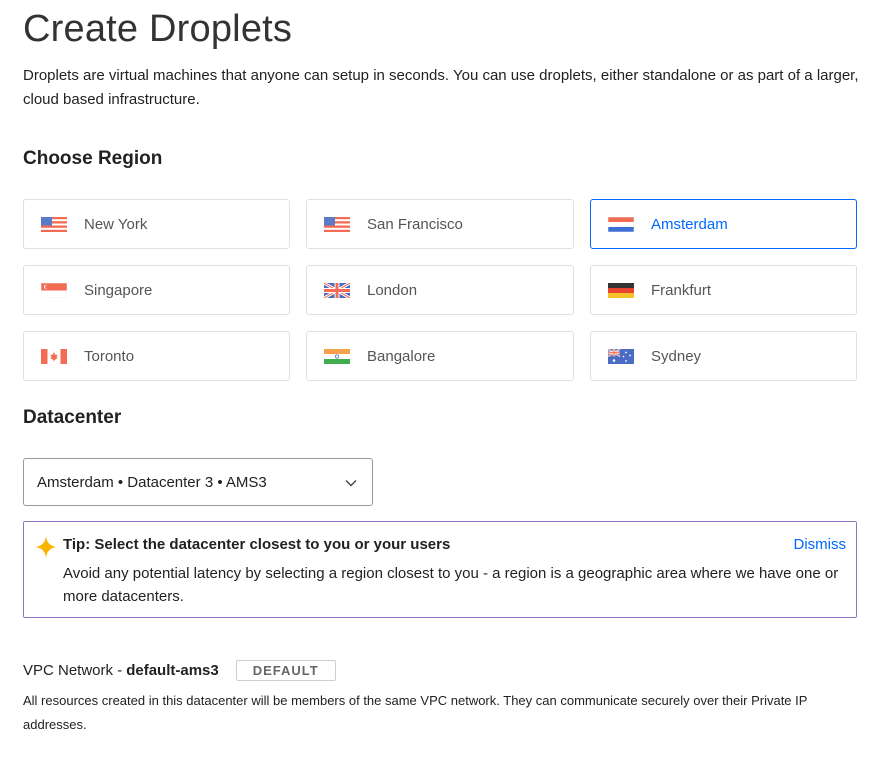 Image resolution: width=889 pixels, height=761 pixels. Describe the element at coordinates (820, 544) in the screenshot. I see `dismiss-link: Dismiss` at that location.